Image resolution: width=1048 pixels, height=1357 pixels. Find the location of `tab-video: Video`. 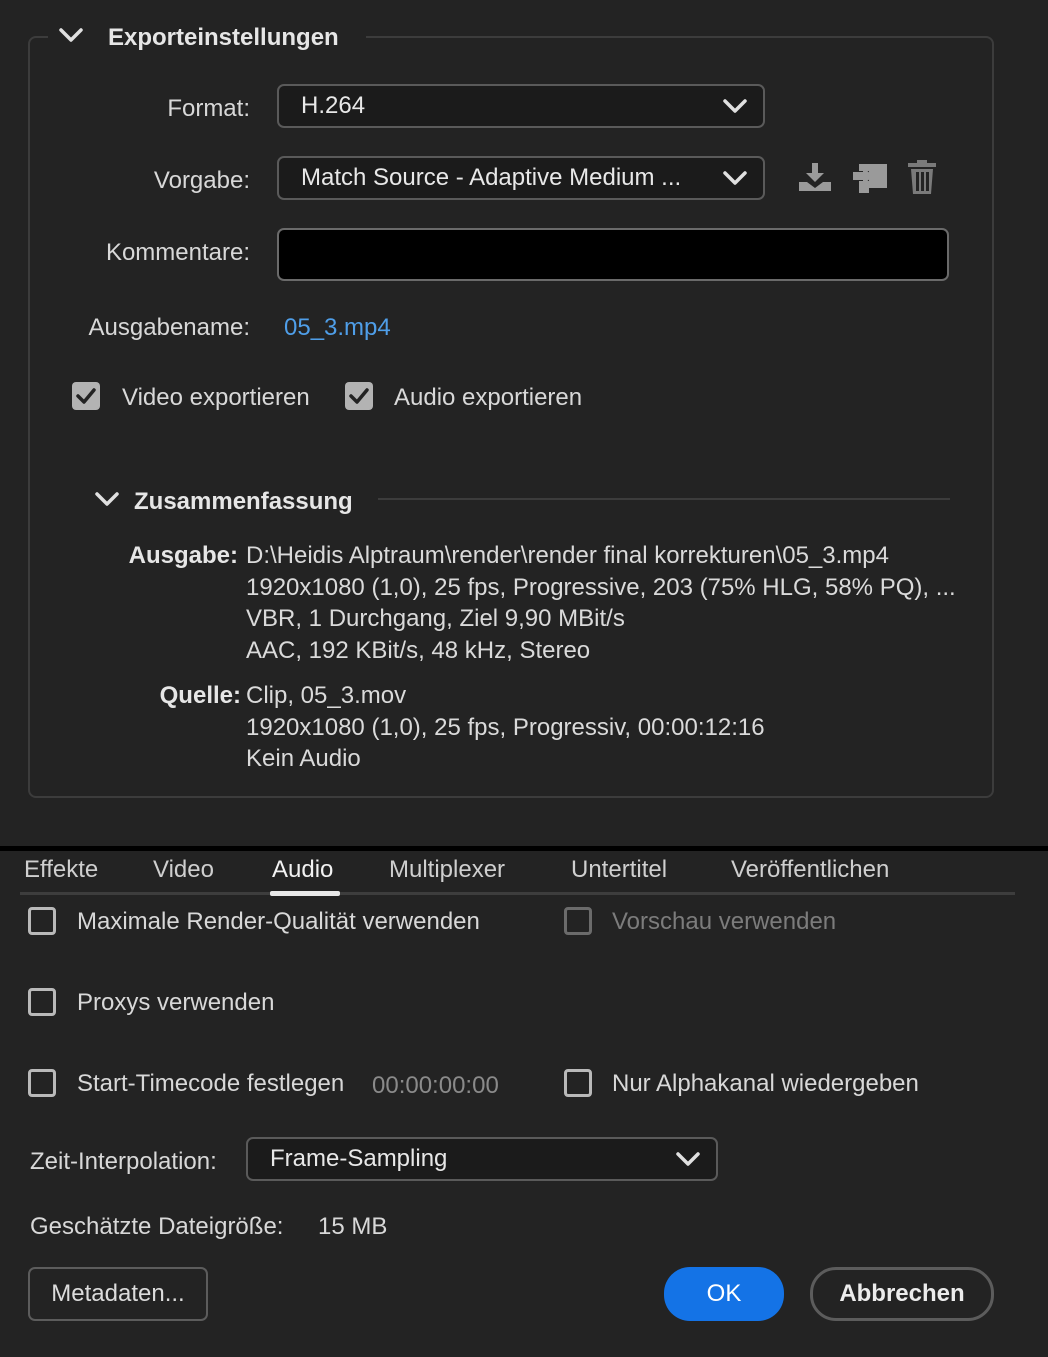

tab-video: Video is located at coordinates (183, 870).